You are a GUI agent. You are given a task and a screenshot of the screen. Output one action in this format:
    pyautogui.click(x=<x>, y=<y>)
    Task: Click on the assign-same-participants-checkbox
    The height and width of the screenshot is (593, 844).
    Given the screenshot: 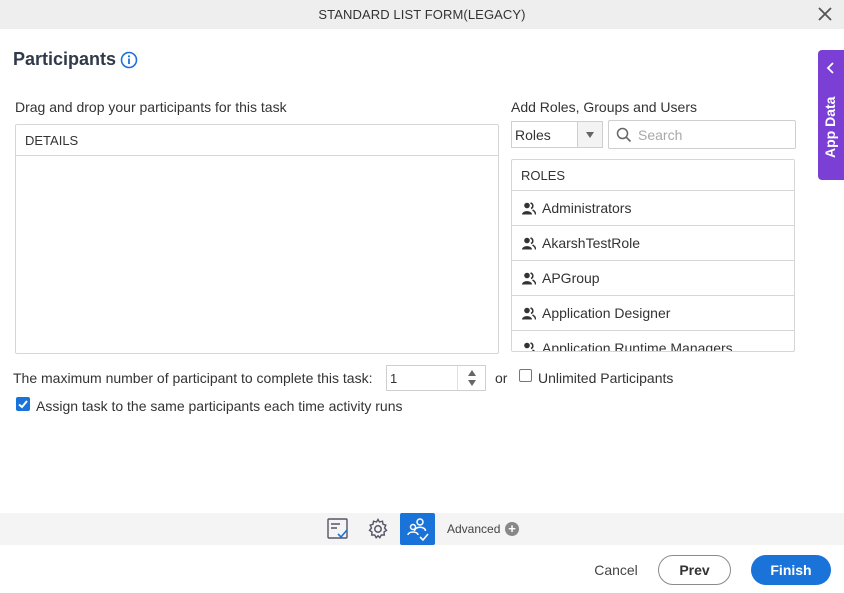 What is the action you would take?
    pyautogui.click(x=23, y=404)
    